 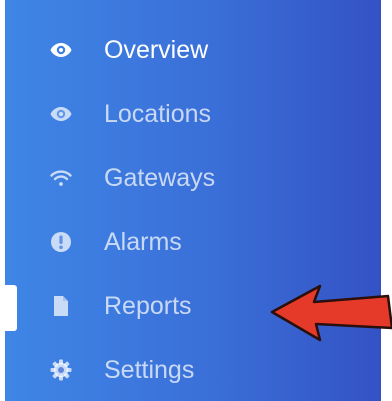 I want to click on sidebar-item-label: Reports, so click(x=148, y=305).